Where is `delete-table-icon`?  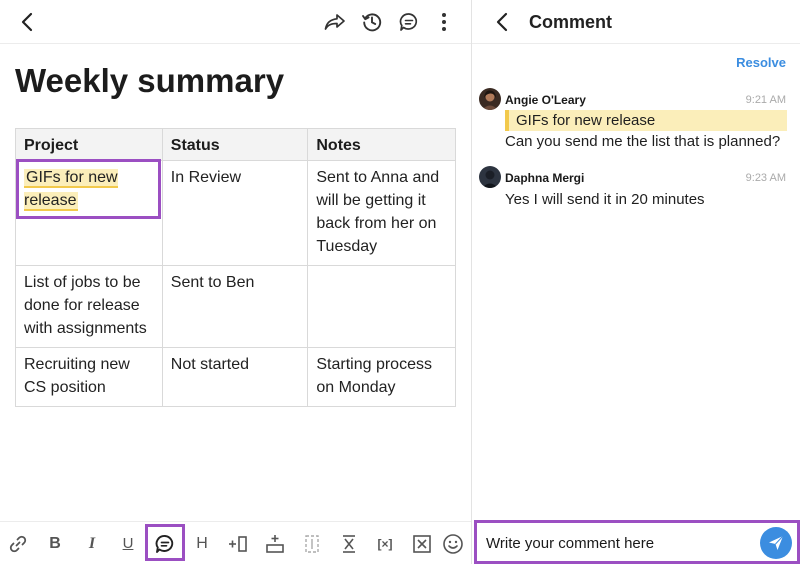 delete-table-icon is located at coordinates (422, 543).